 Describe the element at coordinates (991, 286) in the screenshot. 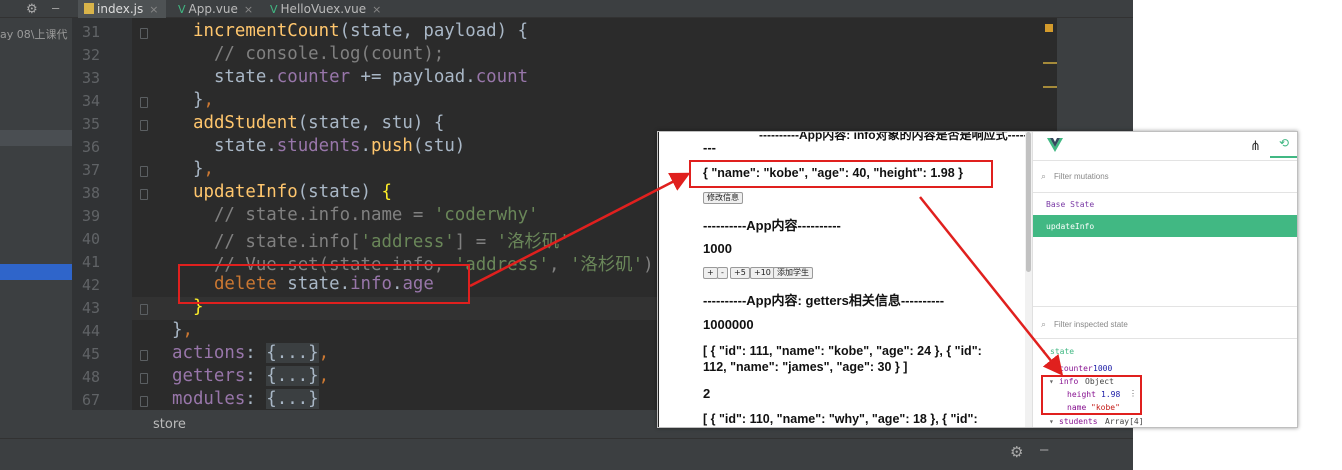

I see `arrow-app-to-devtools` at that location.